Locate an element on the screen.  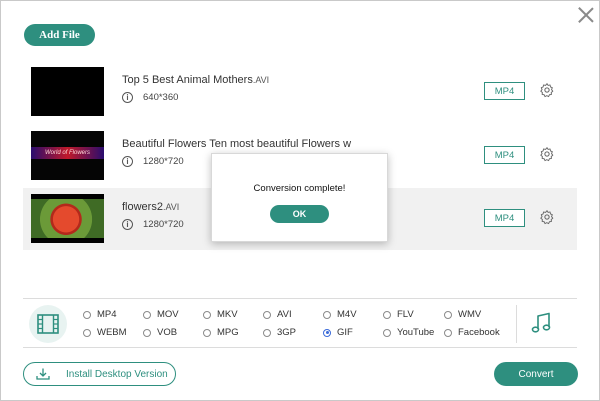
video-format-tab is located at coordinates (48, 324).